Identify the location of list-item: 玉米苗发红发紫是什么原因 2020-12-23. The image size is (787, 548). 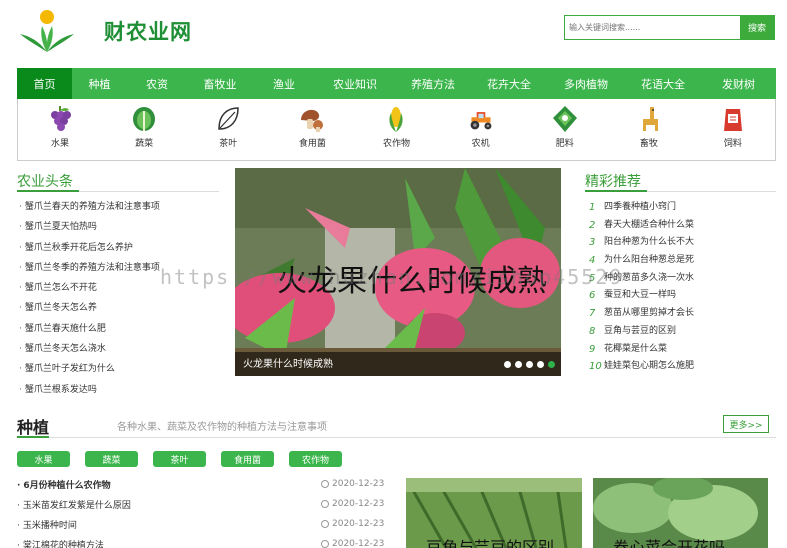
(202, 504).